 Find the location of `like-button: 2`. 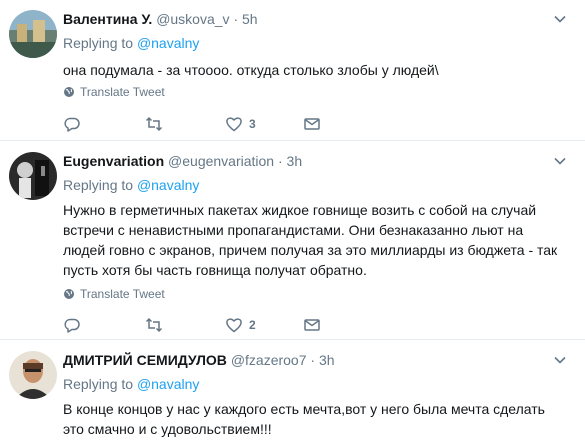

like-button: 2 is located at coordinates (240, 325).